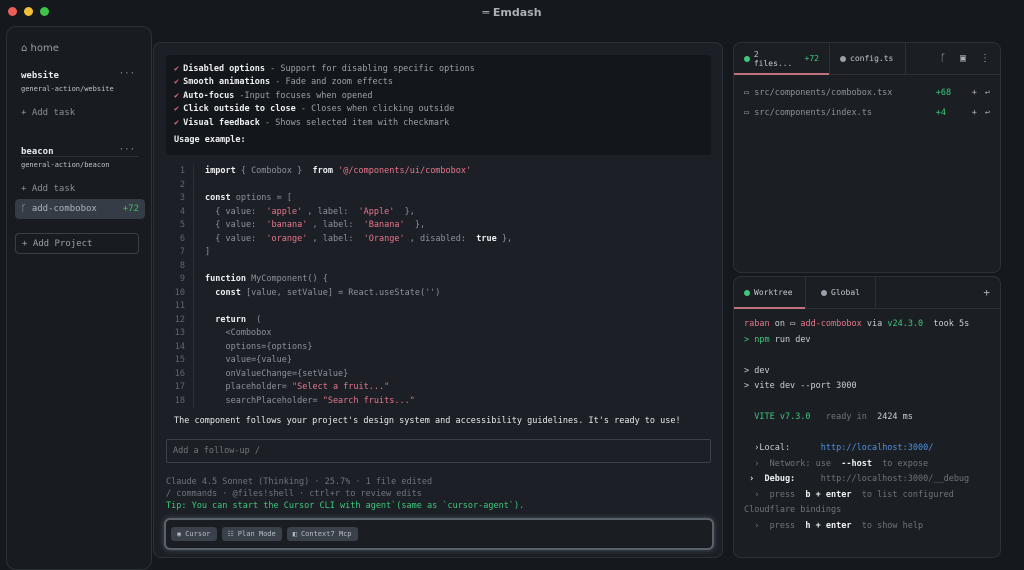 This screenshot has height=570, width=1024. What do you see at coordinates (264, 198) in the screenshot?
I see `code-token: options = [` at bounding box center [264, 198].